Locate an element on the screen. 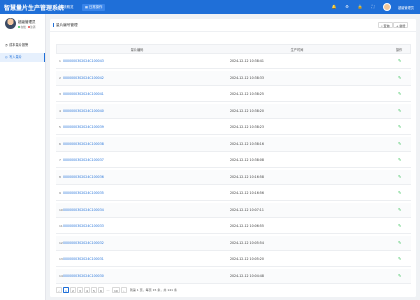 The height and width of the screenshot is (300, 420). page-button-6: 6 is located at coordinates (101, 290).